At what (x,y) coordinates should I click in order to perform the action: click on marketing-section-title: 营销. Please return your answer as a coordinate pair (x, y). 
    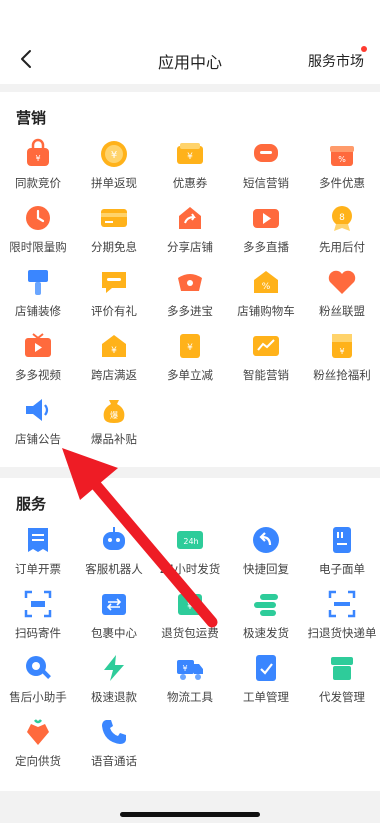
    Looking at the image, I should click on (31, 118).